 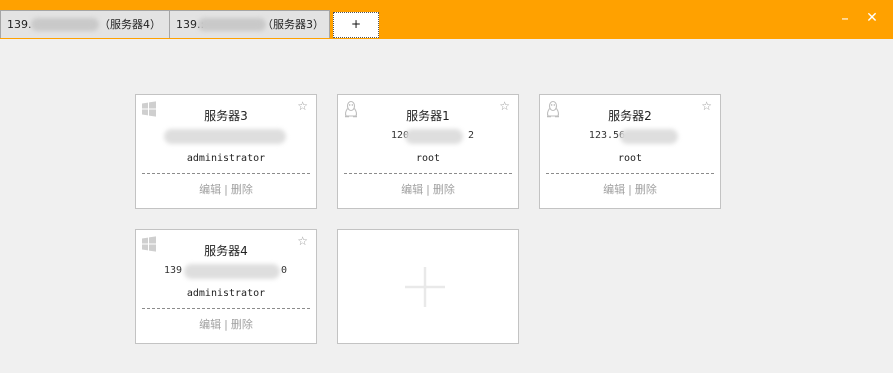 I want to click on add-server-card, so click(x=428, y=286).